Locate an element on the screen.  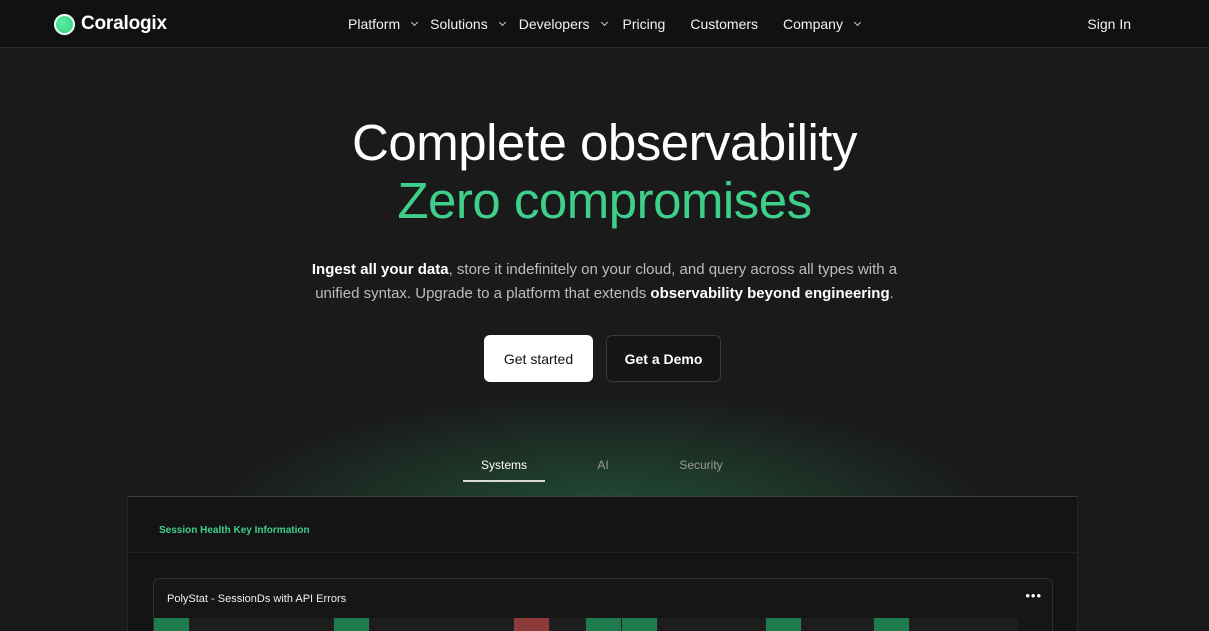
logo-mark-icon is located at coordinates (64, 24).